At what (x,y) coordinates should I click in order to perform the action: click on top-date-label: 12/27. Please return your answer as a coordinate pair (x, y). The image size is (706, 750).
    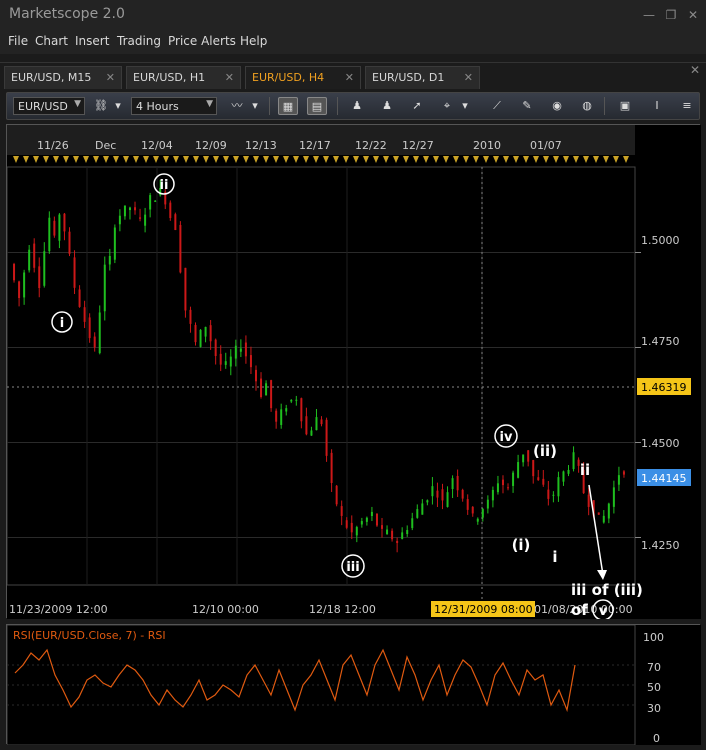
    Looking at the image, I should click on (418, 145).